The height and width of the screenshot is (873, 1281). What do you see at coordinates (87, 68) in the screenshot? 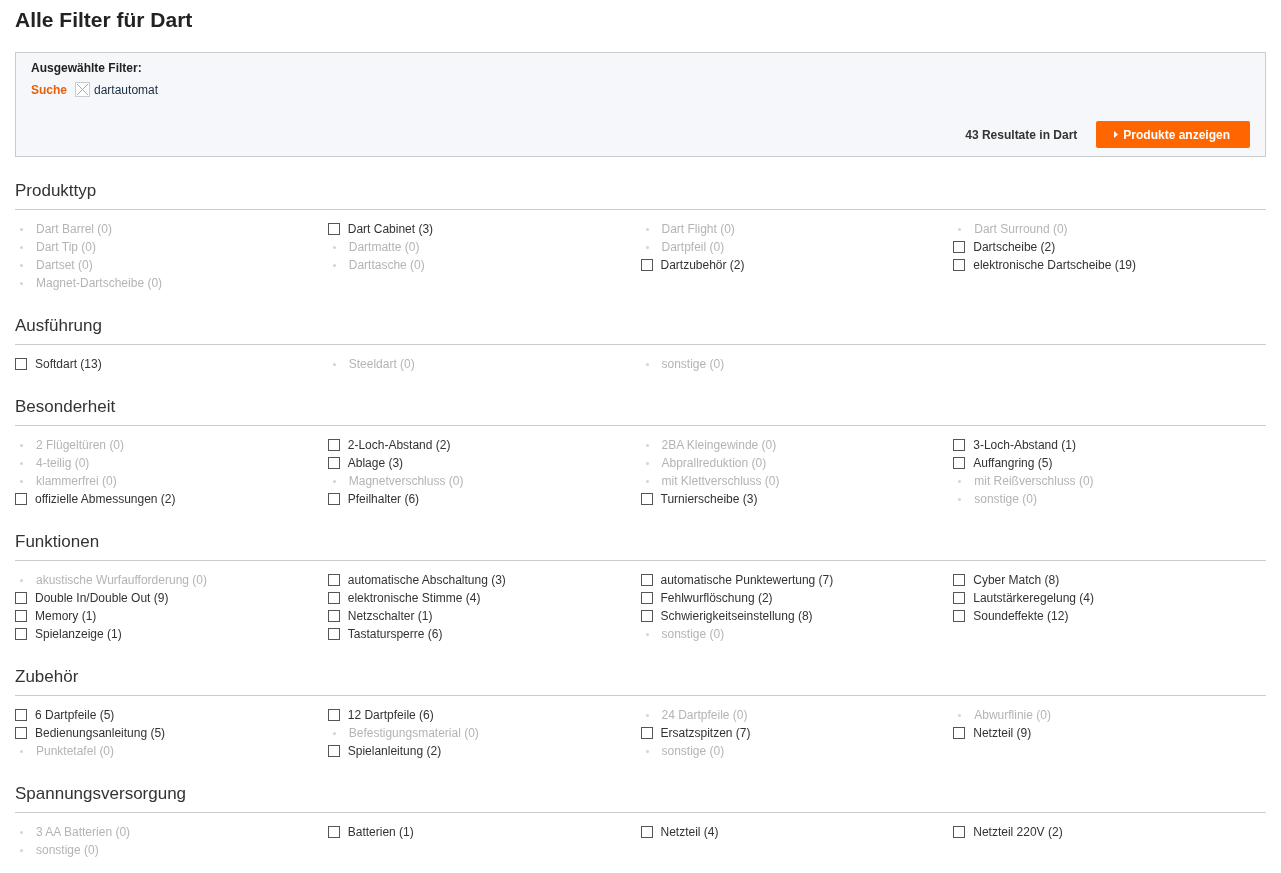
I see `selected-filters-heading: Ausgewählte Filter:` at bounding box center [87, 68].